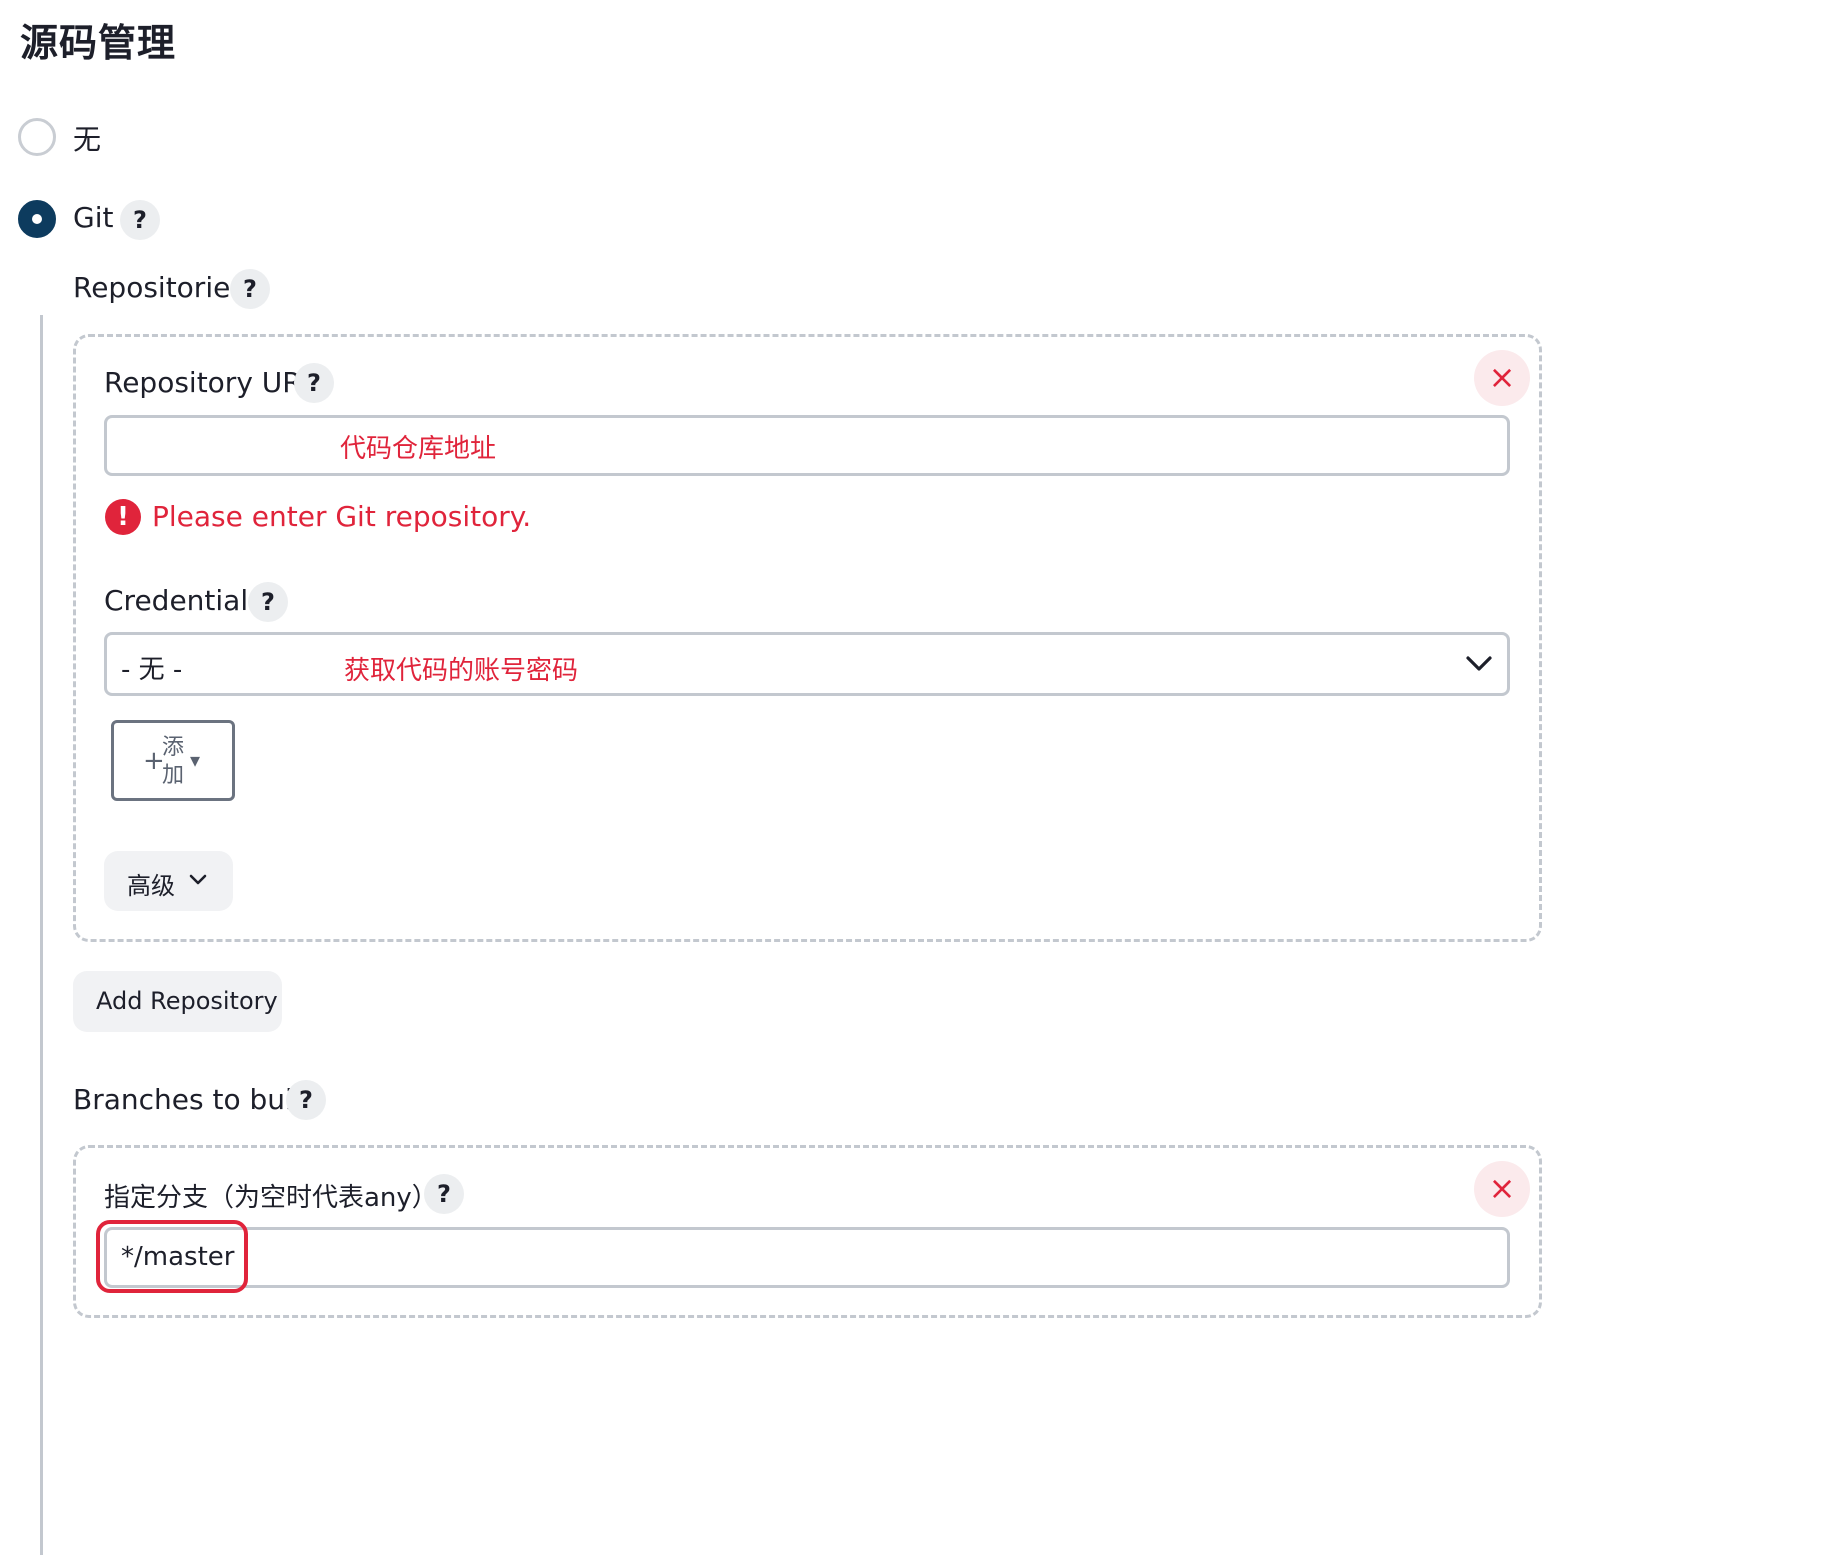 The height and width of the screenshot is (1555, 1822). I want to click on repository-url-help-icon: ?, so click(314, 383).